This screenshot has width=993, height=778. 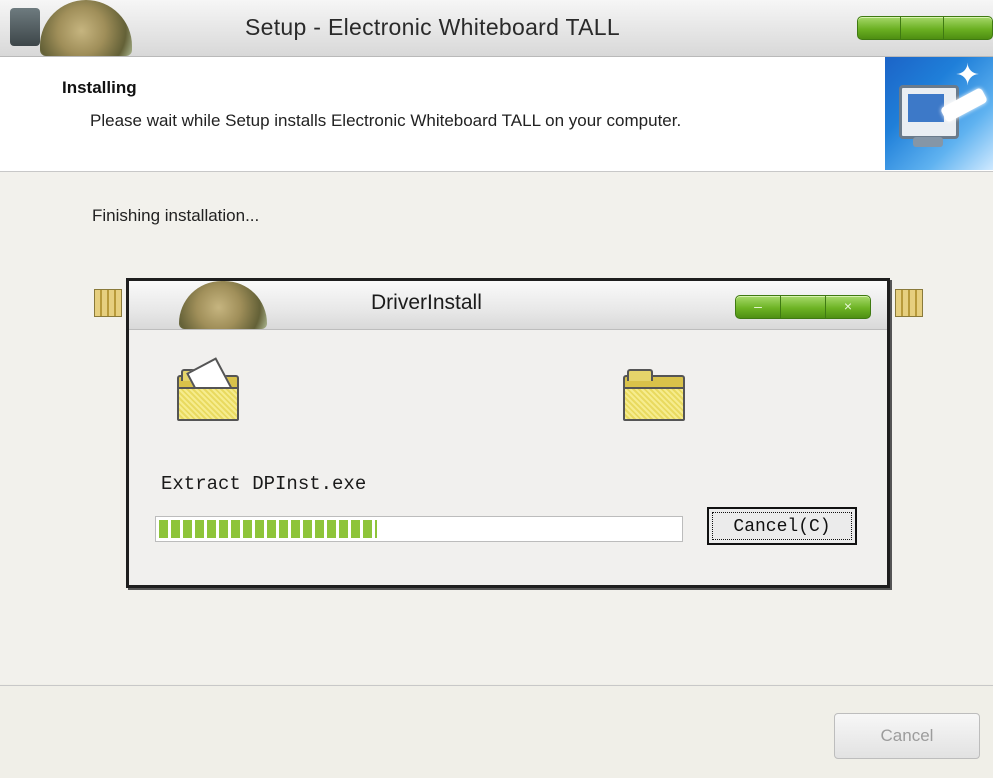 I want to click on minimize-icon: –, so click(x=758, y=307).